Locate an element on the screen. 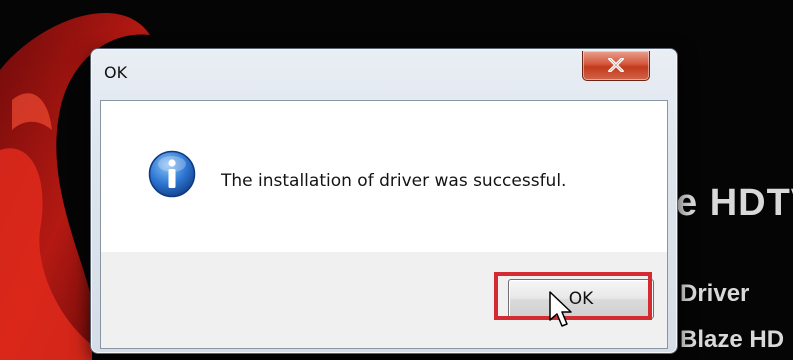 Image resolution: width=793 pixels, height=360 pixels. dialog-title: OK is located at coordinates (116, 72).